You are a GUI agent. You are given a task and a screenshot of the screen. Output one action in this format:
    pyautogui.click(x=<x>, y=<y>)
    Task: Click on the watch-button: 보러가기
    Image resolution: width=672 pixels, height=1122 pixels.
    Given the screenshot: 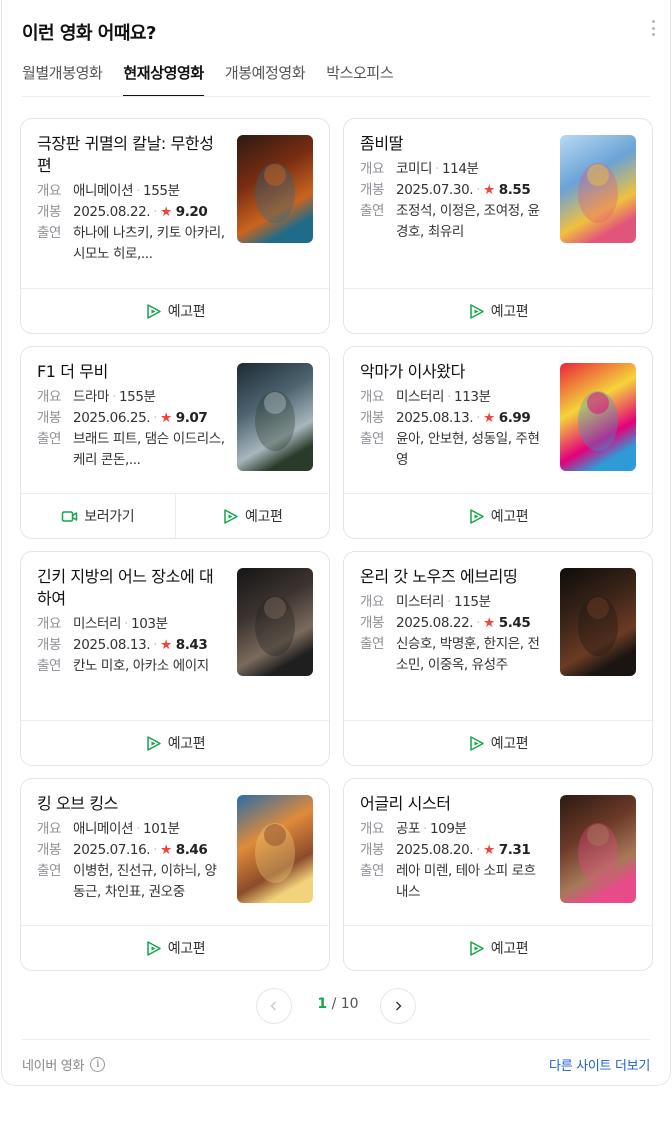 What is the action you would take?
    pyautogui.click(x=98, y=516)
    